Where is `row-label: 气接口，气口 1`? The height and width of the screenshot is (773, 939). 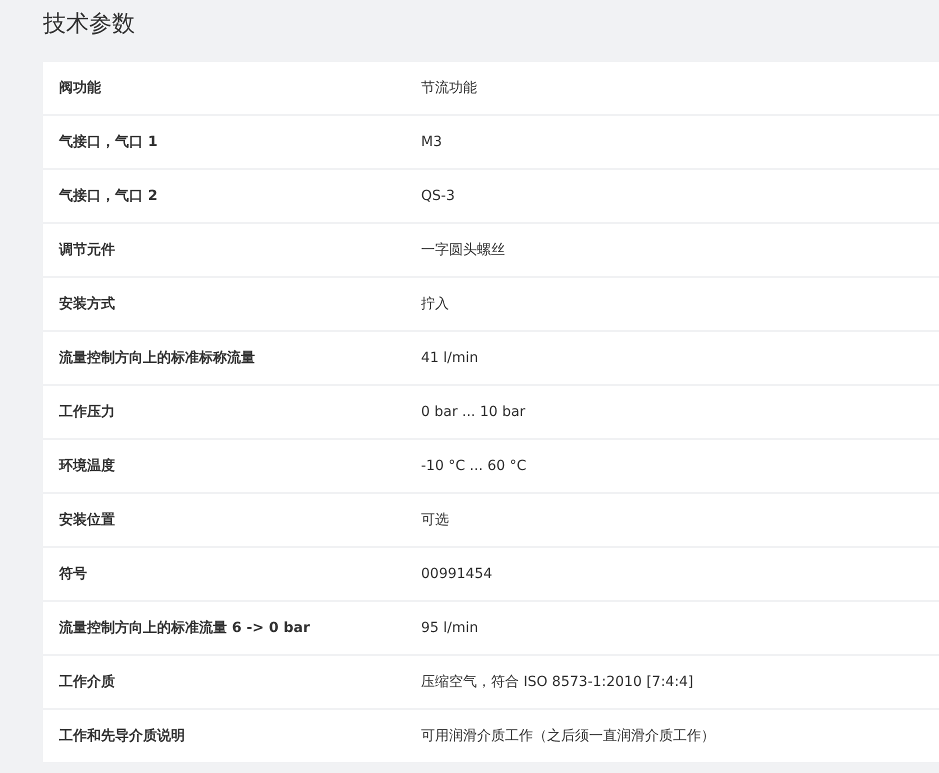 row-label: 气接口，气口 1 is located at coordinates (108, 142).